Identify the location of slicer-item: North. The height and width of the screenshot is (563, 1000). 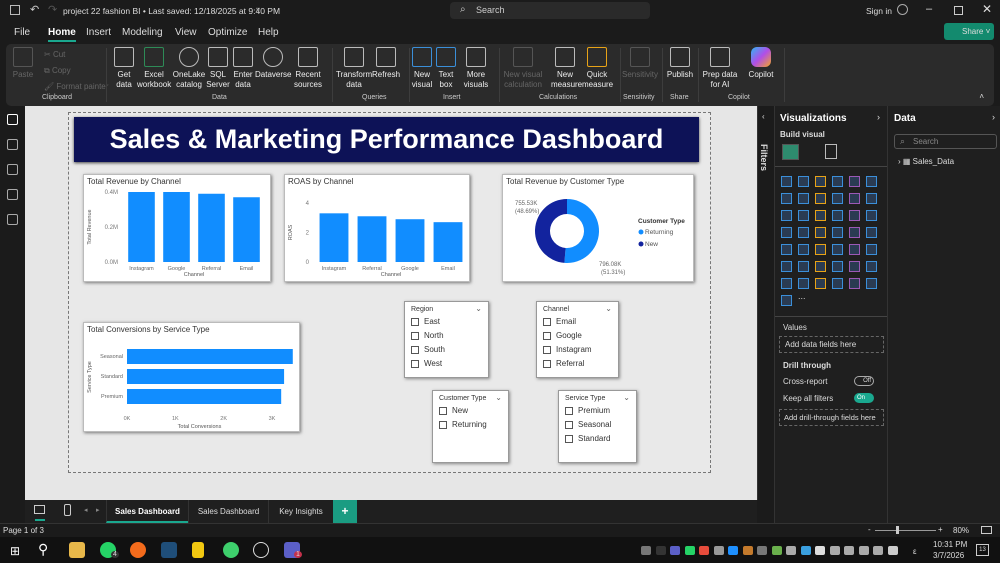
(427, 335).